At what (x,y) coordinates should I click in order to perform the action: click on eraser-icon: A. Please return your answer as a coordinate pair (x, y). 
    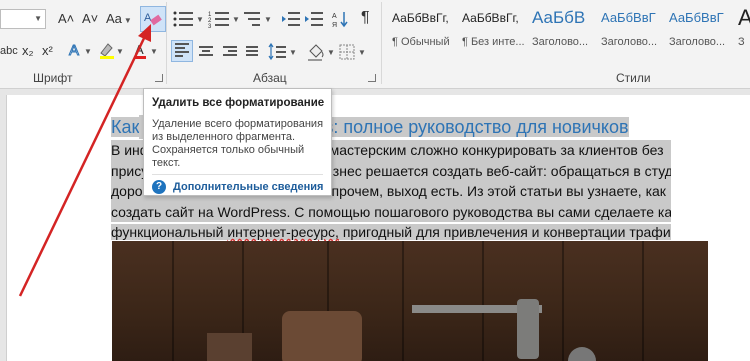
    Looking at the image, I should click on (153, 19).